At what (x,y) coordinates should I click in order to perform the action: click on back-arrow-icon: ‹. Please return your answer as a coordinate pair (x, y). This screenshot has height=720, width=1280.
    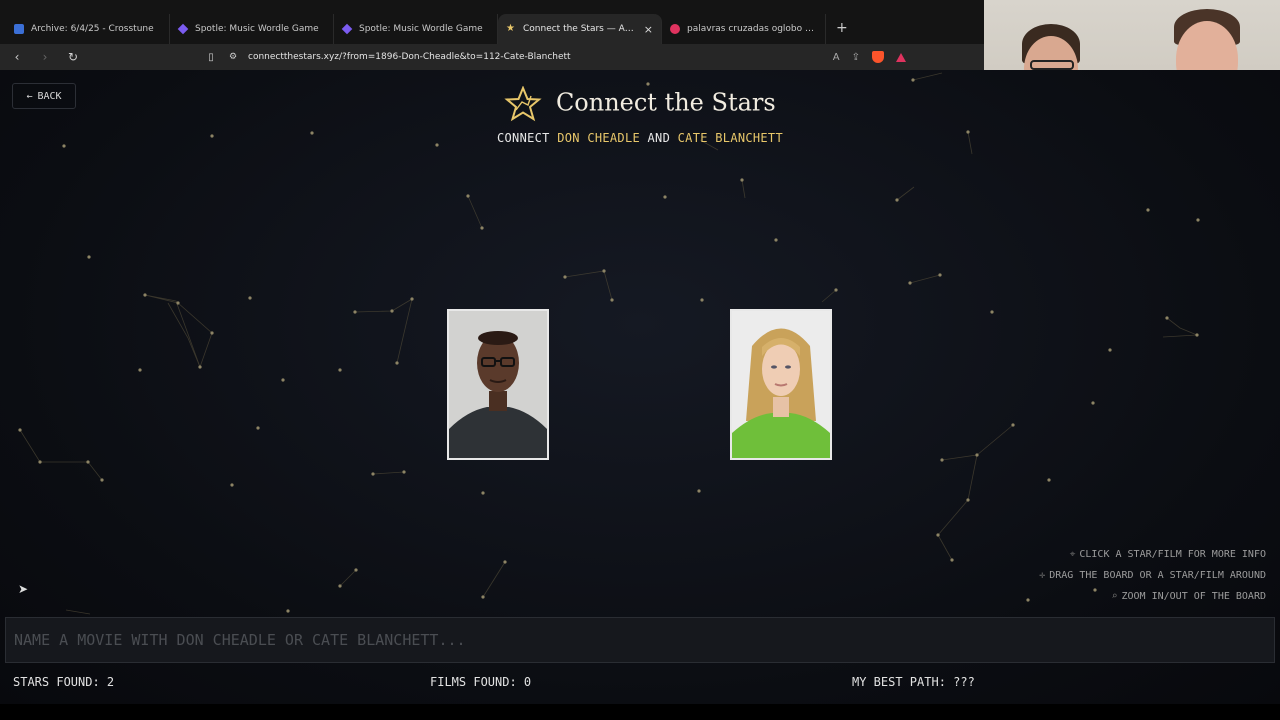
    Looking at the image, I should click on (17, 57).